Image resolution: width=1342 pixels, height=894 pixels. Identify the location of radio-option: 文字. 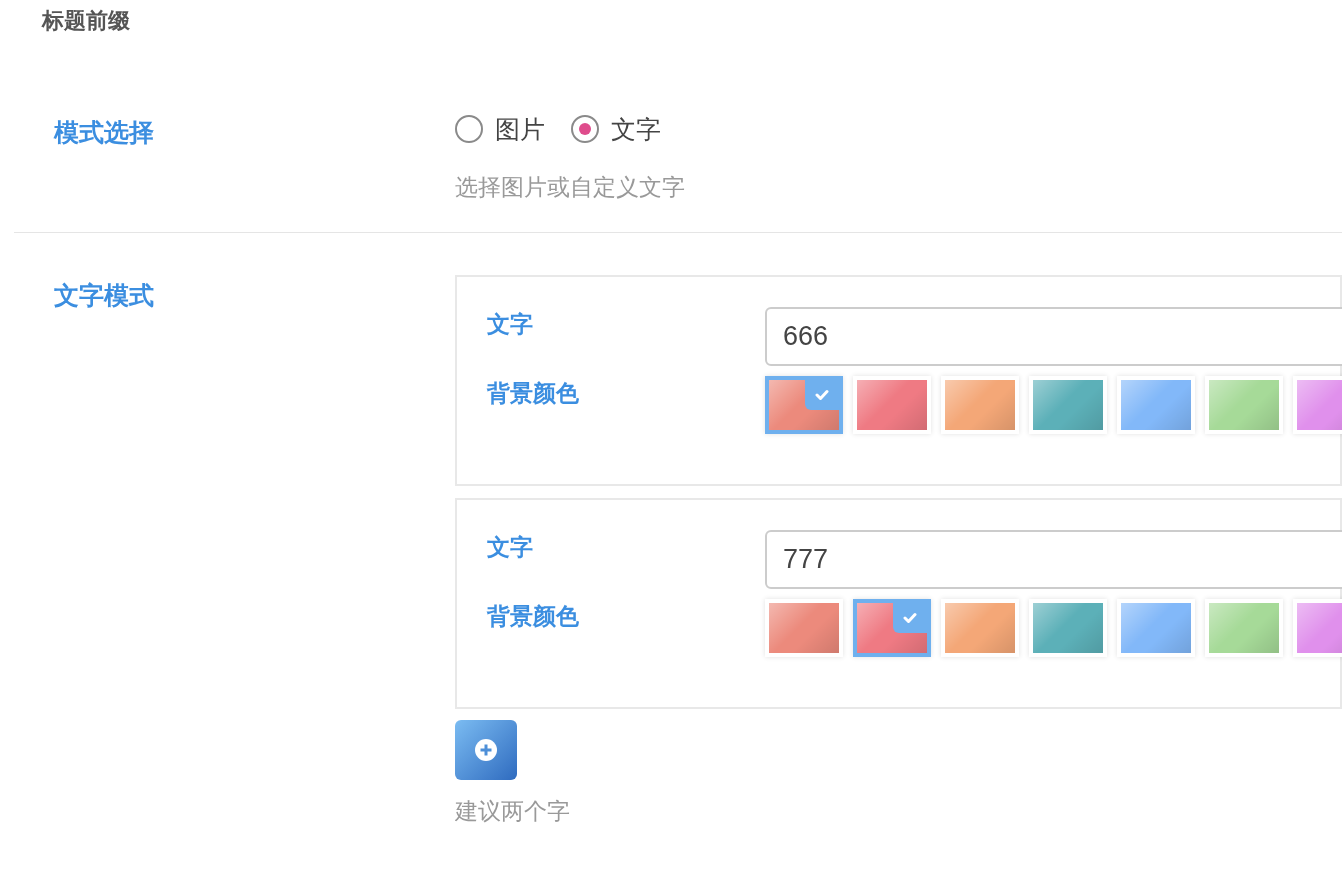
(616, 129).